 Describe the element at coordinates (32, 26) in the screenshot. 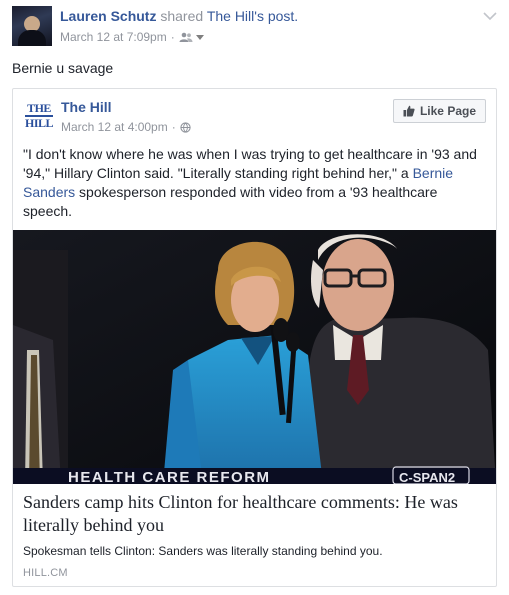

I see `author-avatar` at that location.